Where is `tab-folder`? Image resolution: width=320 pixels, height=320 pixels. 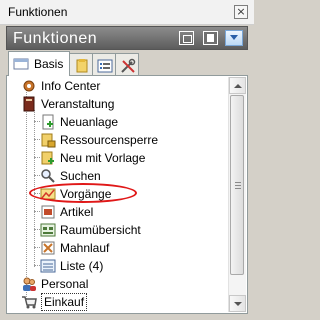
tab-folder is located at coordinates (81, 64).